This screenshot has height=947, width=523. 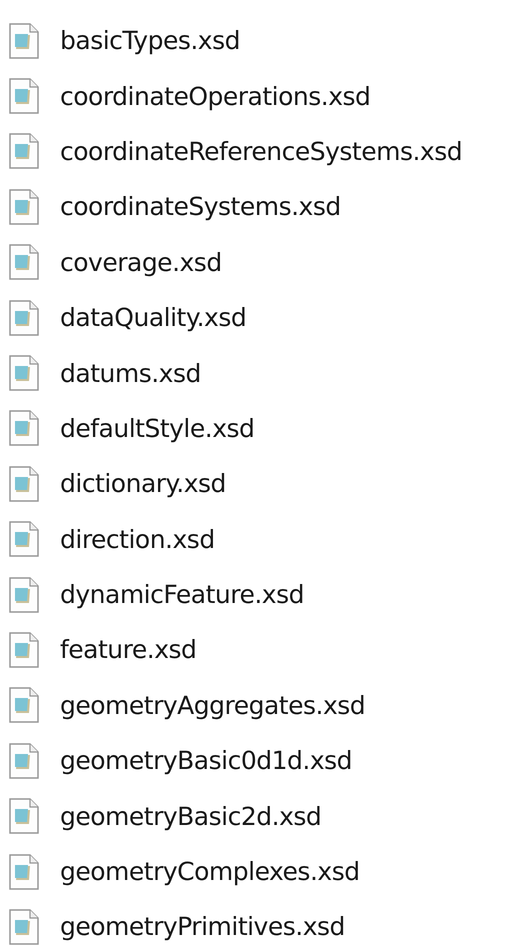 I want to click on file-name: basicTypes.xsd, so click(x=150, y=41).